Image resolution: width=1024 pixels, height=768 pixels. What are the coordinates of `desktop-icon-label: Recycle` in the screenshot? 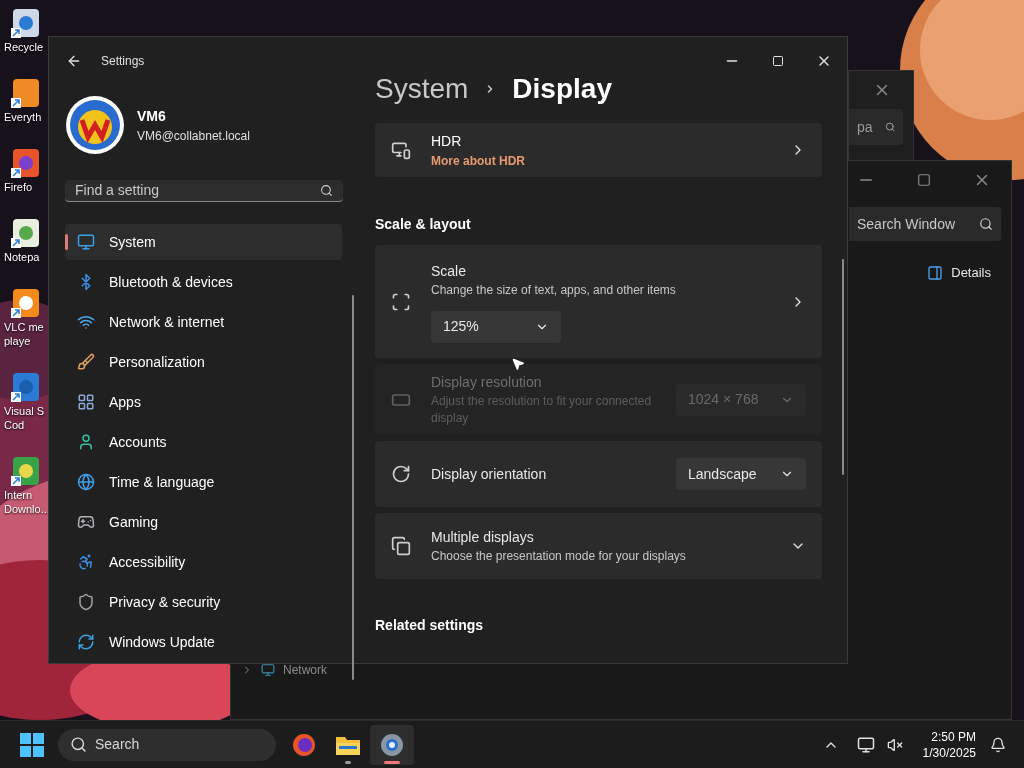 It's located at (24, 47).